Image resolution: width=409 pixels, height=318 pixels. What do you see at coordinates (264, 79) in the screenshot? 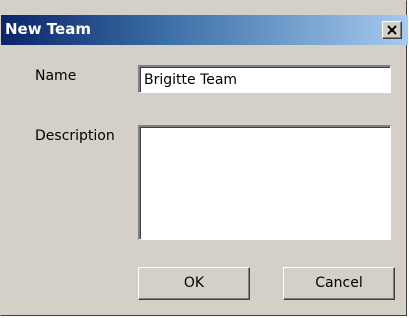
I see `name-input` at bounding box center [264, 79].